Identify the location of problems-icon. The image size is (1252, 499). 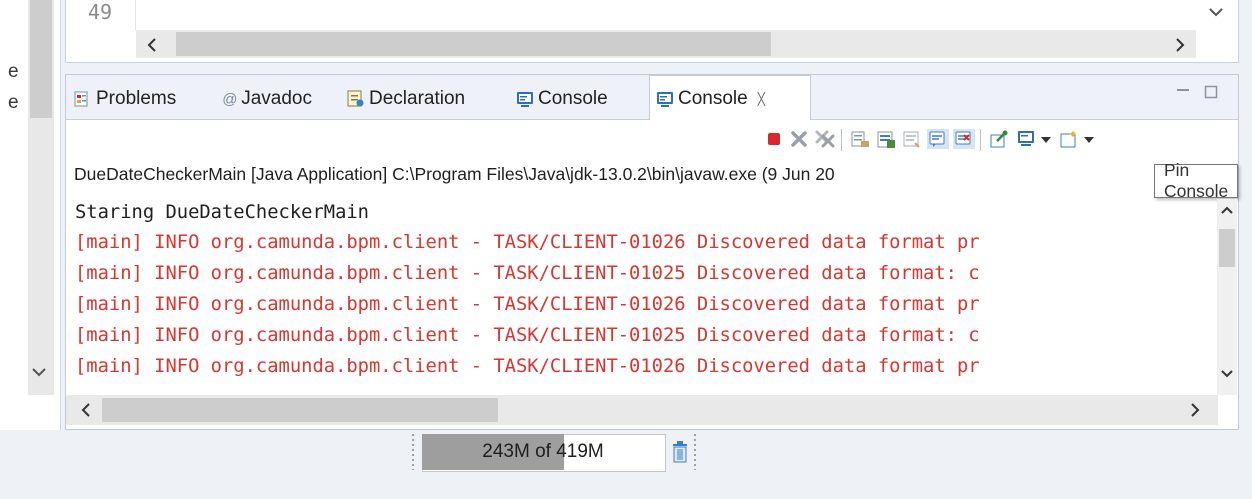
(81, 99).